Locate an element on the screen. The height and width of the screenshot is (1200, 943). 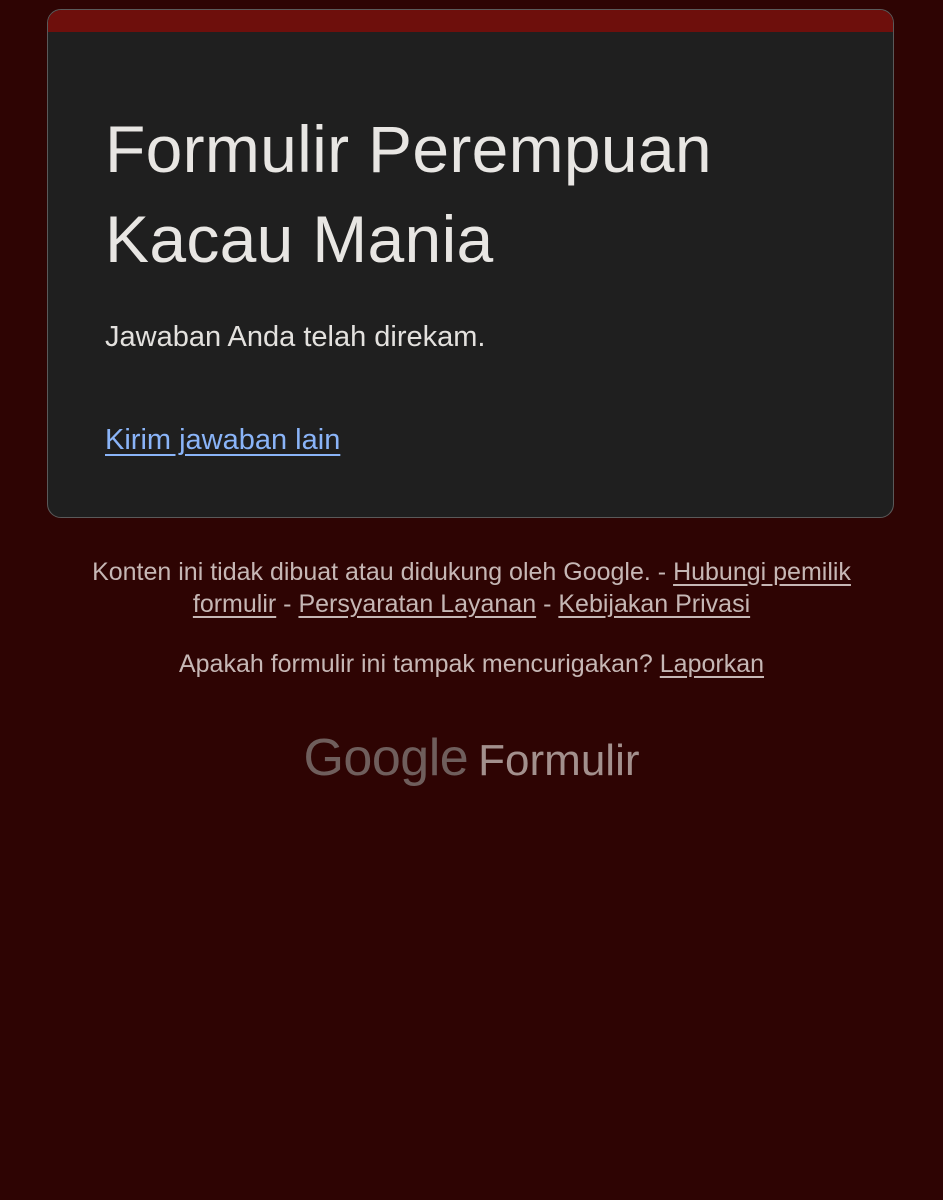
report-link: Laporkan is located at coordinates (712, 664).